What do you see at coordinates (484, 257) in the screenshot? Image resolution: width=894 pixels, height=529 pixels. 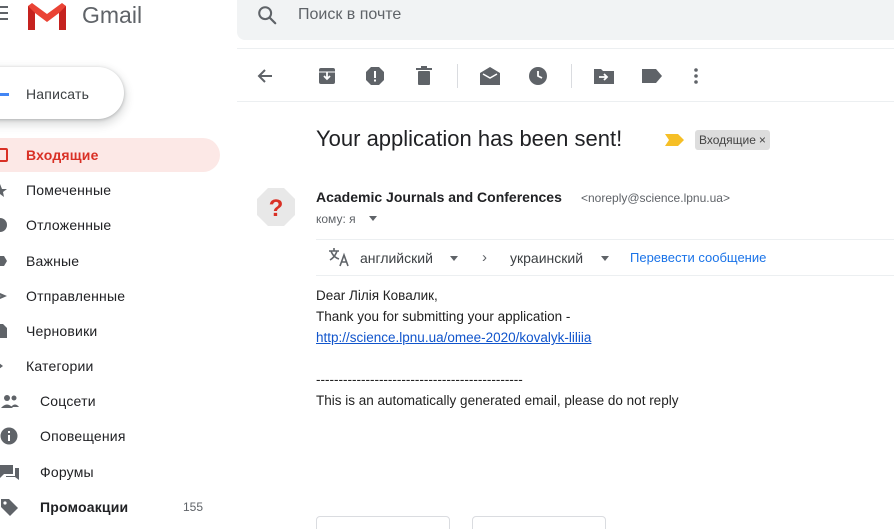 I see `translate-arrow-icon: ›` at bounding box center [484, 257].